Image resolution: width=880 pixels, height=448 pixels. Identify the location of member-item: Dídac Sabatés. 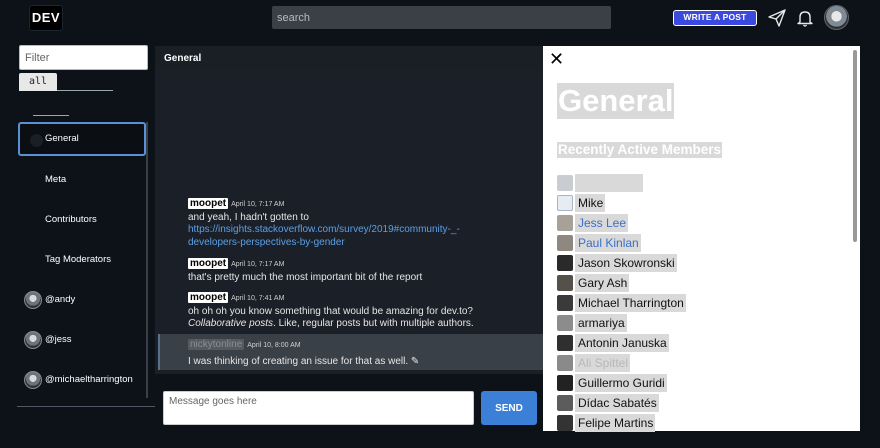
(608, 403).